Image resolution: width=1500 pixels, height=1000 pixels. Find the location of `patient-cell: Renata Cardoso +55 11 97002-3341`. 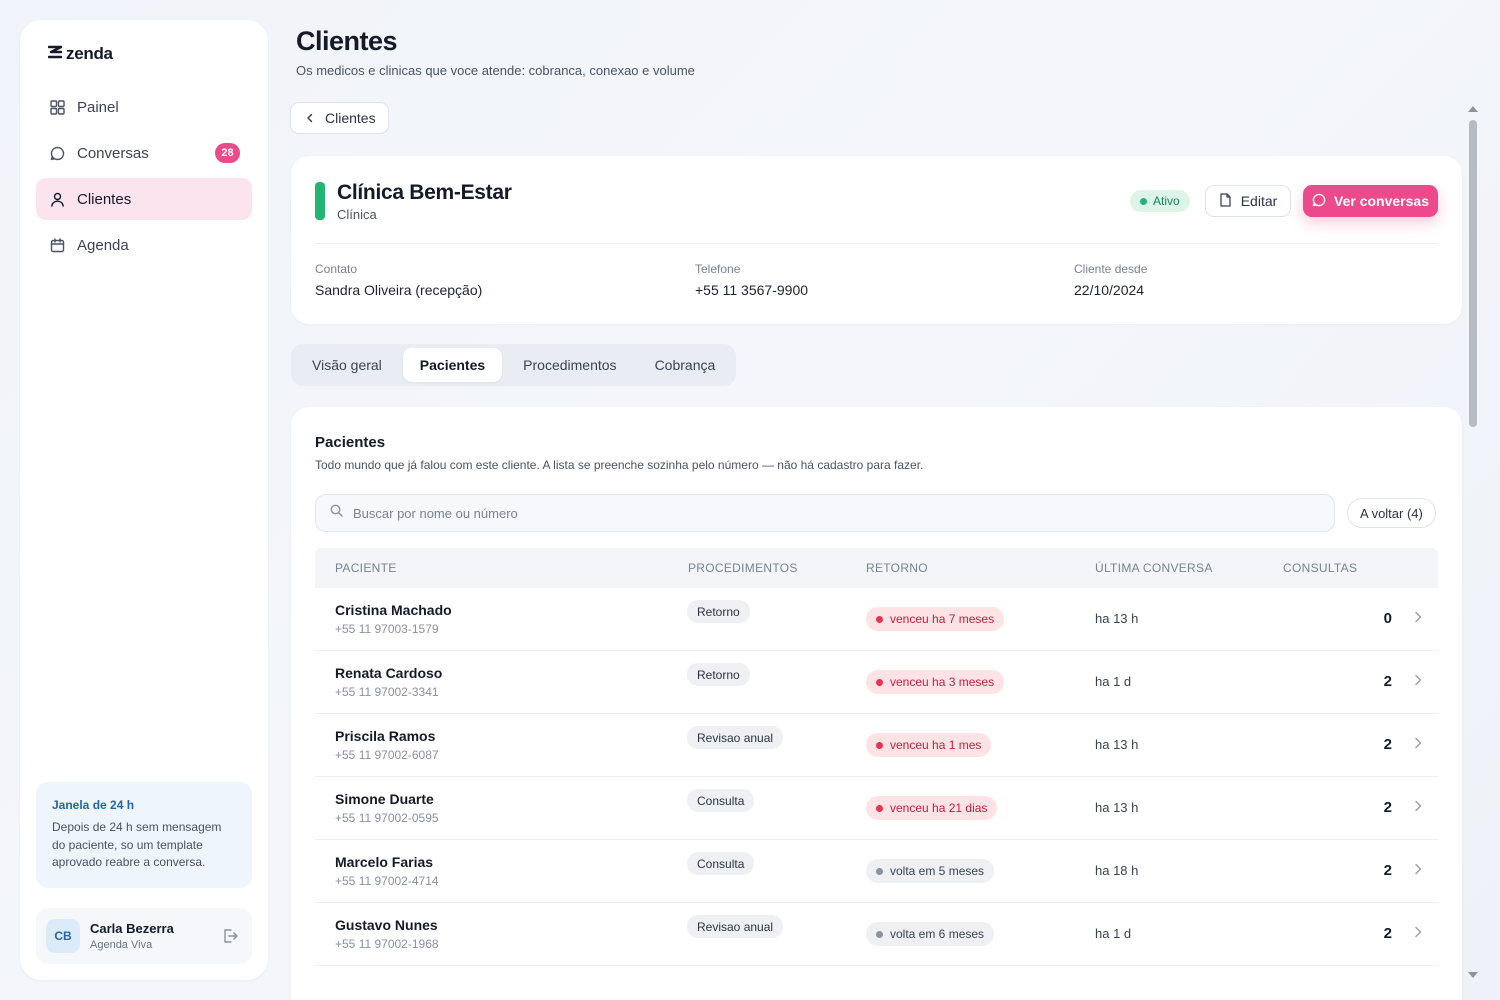

patient-cell: Renata Cardoso +55 11 97002-3341 is located at coordinates (388, 682).